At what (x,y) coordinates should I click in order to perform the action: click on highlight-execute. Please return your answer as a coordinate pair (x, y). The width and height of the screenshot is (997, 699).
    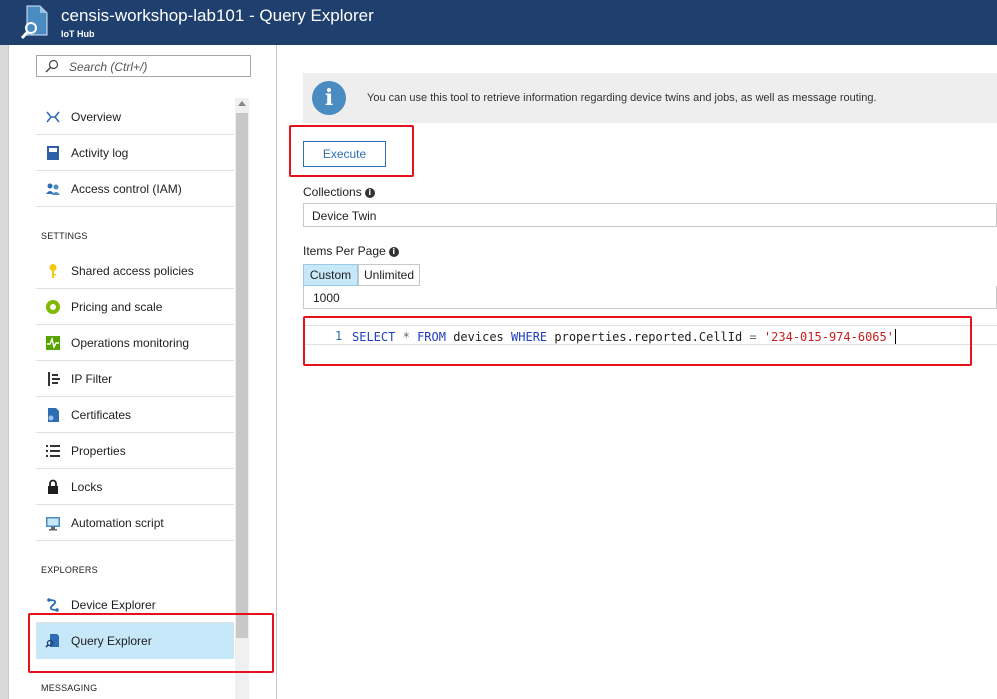
    Looking at the image, I should click on (351, 151).